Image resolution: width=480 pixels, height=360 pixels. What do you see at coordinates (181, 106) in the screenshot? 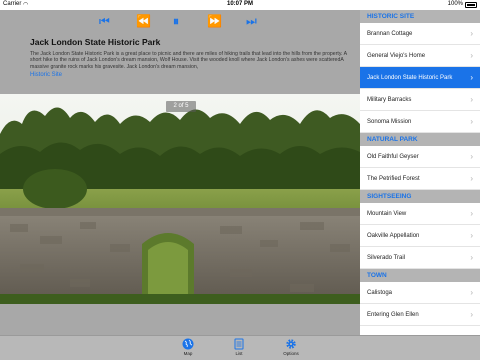
I see `photo-counter: 2 of 5` at bounding box center [181, 106].